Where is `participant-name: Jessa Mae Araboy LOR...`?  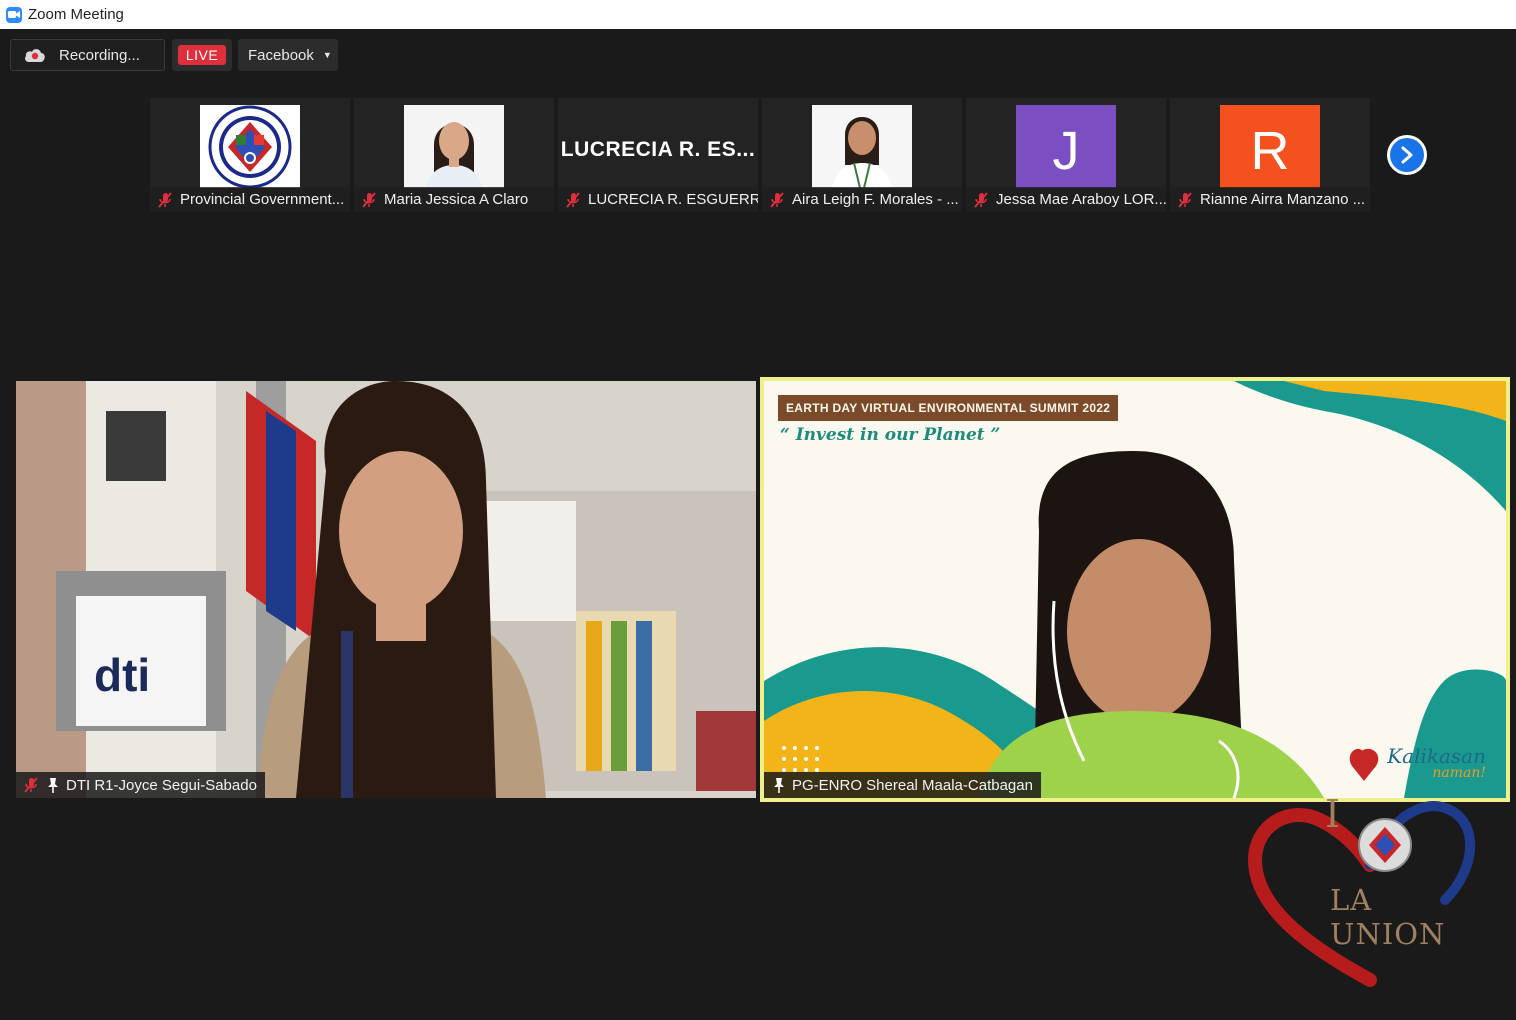
participant-name: Jessa Mae Araboy LOR... is located at coordinates (1081, 199).